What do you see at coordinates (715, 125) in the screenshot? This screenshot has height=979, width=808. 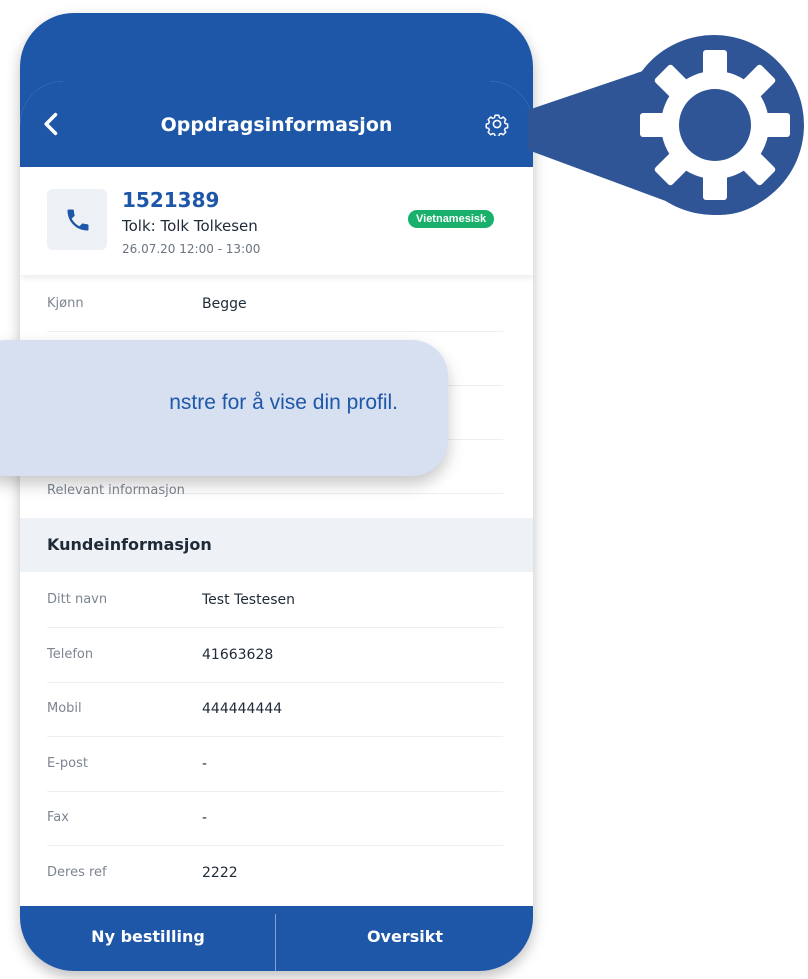 I see `settings-gear-icon-magnified` at bounding box center [715, 125].